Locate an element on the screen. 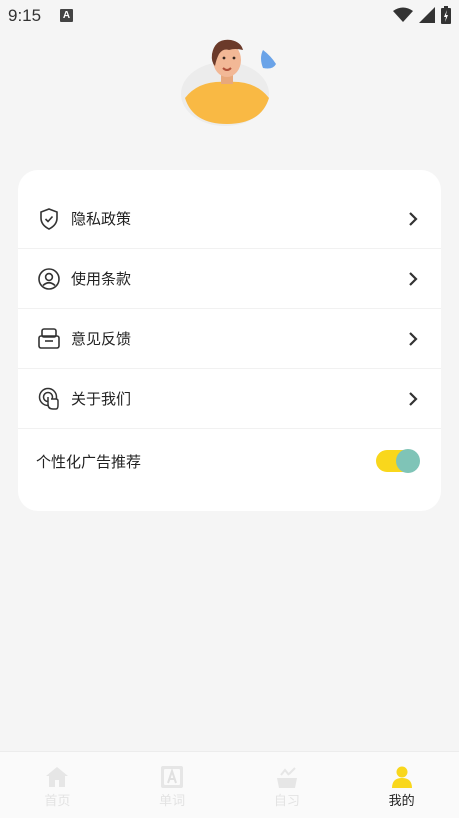 This screenshot has height=818, width=459. word-icon is located at coordinates (172, 777).